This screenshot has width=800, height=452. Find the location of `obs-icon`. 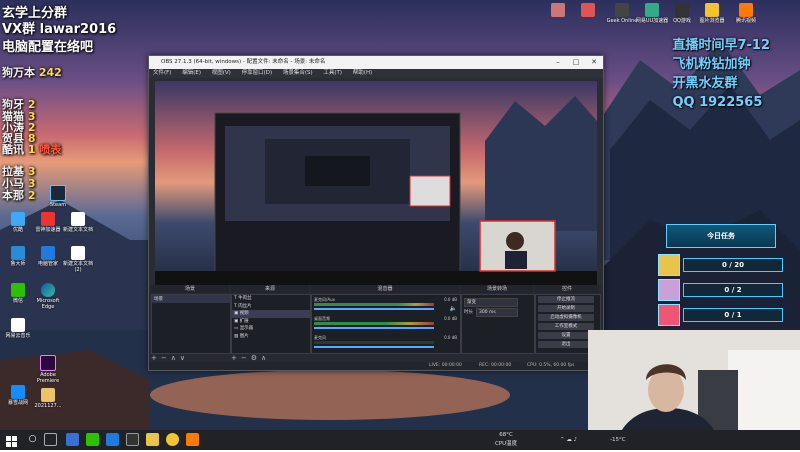

obs-icon is located at coordinates (132, 439).